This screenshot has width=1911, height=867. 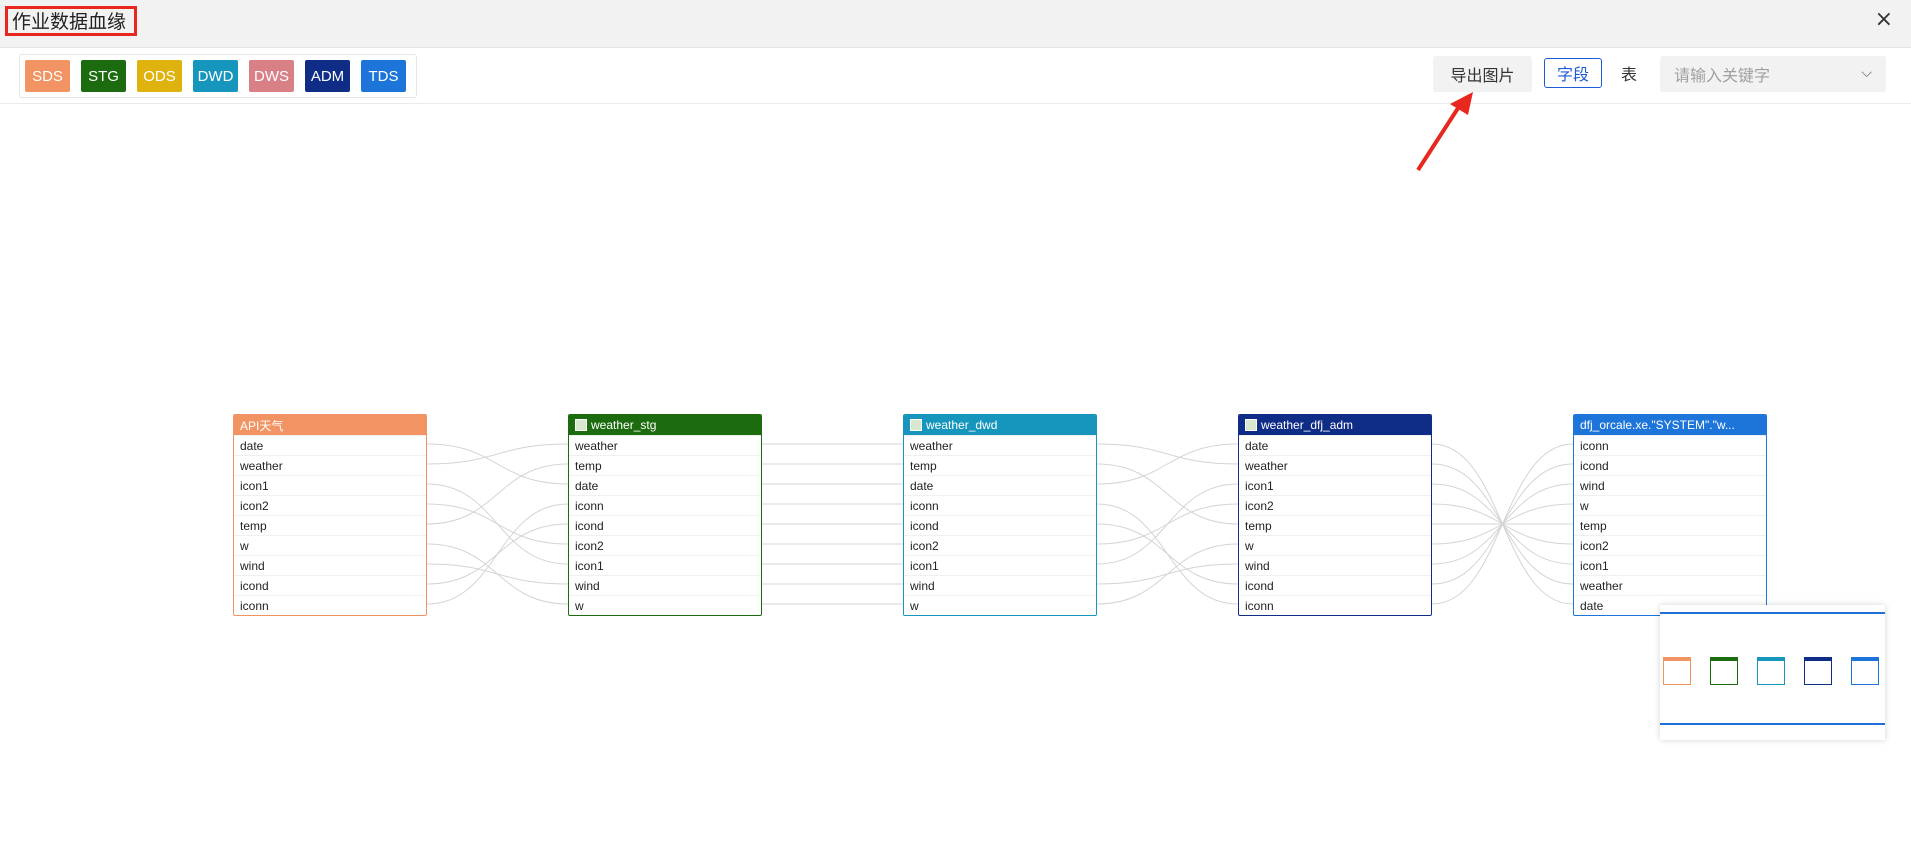 I want to click on legend-tag-ods: ODS, so click(x=159, y=76).